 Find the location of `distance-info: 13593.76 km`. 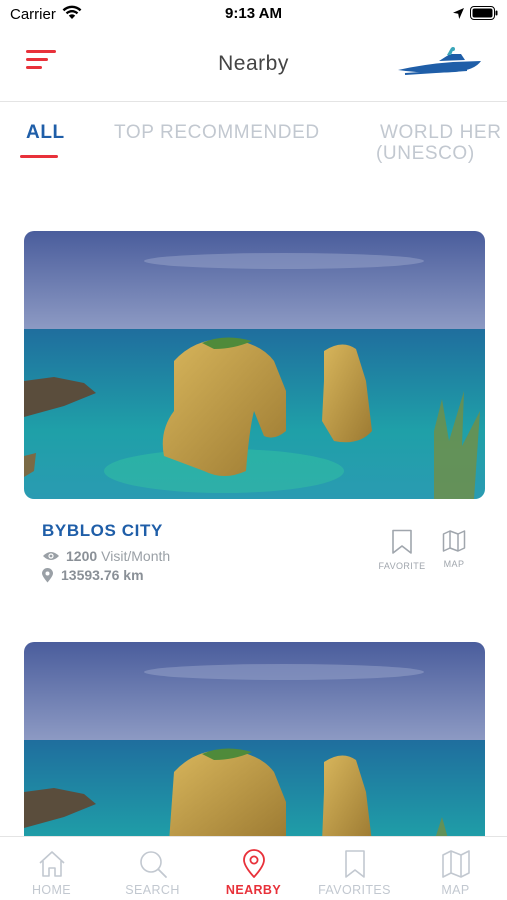

distance-info: 13593.76 km is located at coordinates (93, 575).